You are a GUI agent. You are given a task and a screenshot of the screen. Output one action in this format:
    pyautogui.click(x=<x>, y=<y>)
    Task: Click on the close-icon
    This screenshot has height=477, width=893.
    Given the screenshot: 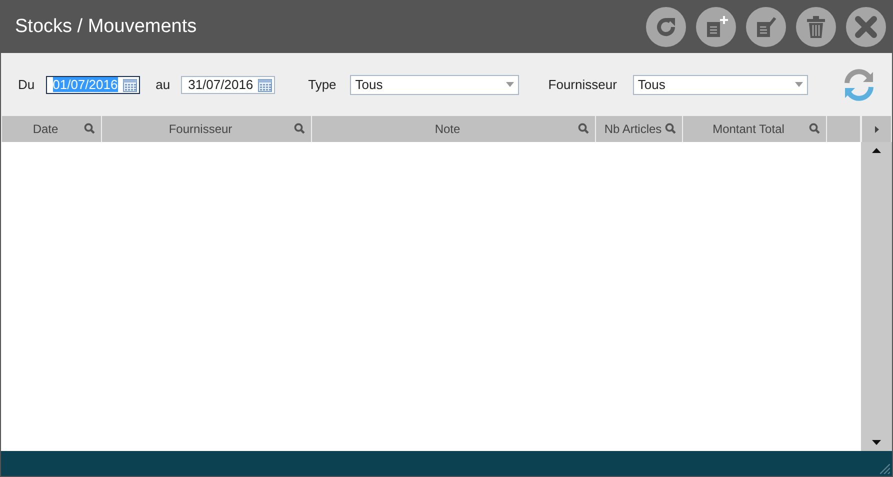 What is the action you would take?
    pyautogui.click(x=866, y=27)
    